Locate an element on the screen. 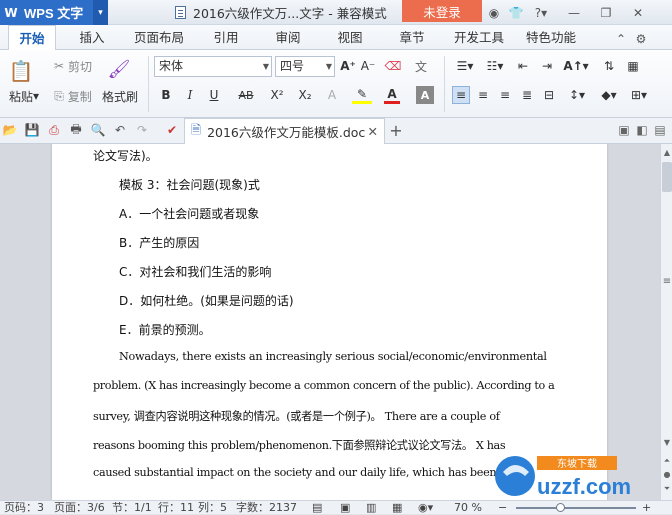 The width and height of the screenshot is (672, 515). window-title: 2016六级作文万...文字 - 兼容模式 is located at coordinates (281, 12).